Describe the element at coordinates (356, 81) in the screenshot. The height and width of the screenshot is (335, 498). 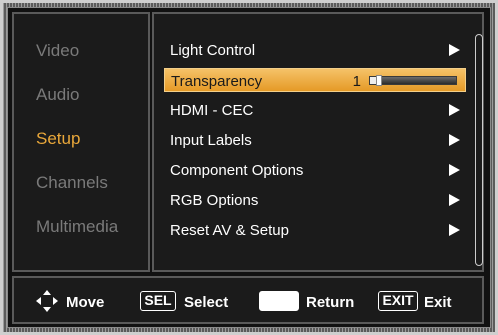
I see `transparency-value: 1` at that location.